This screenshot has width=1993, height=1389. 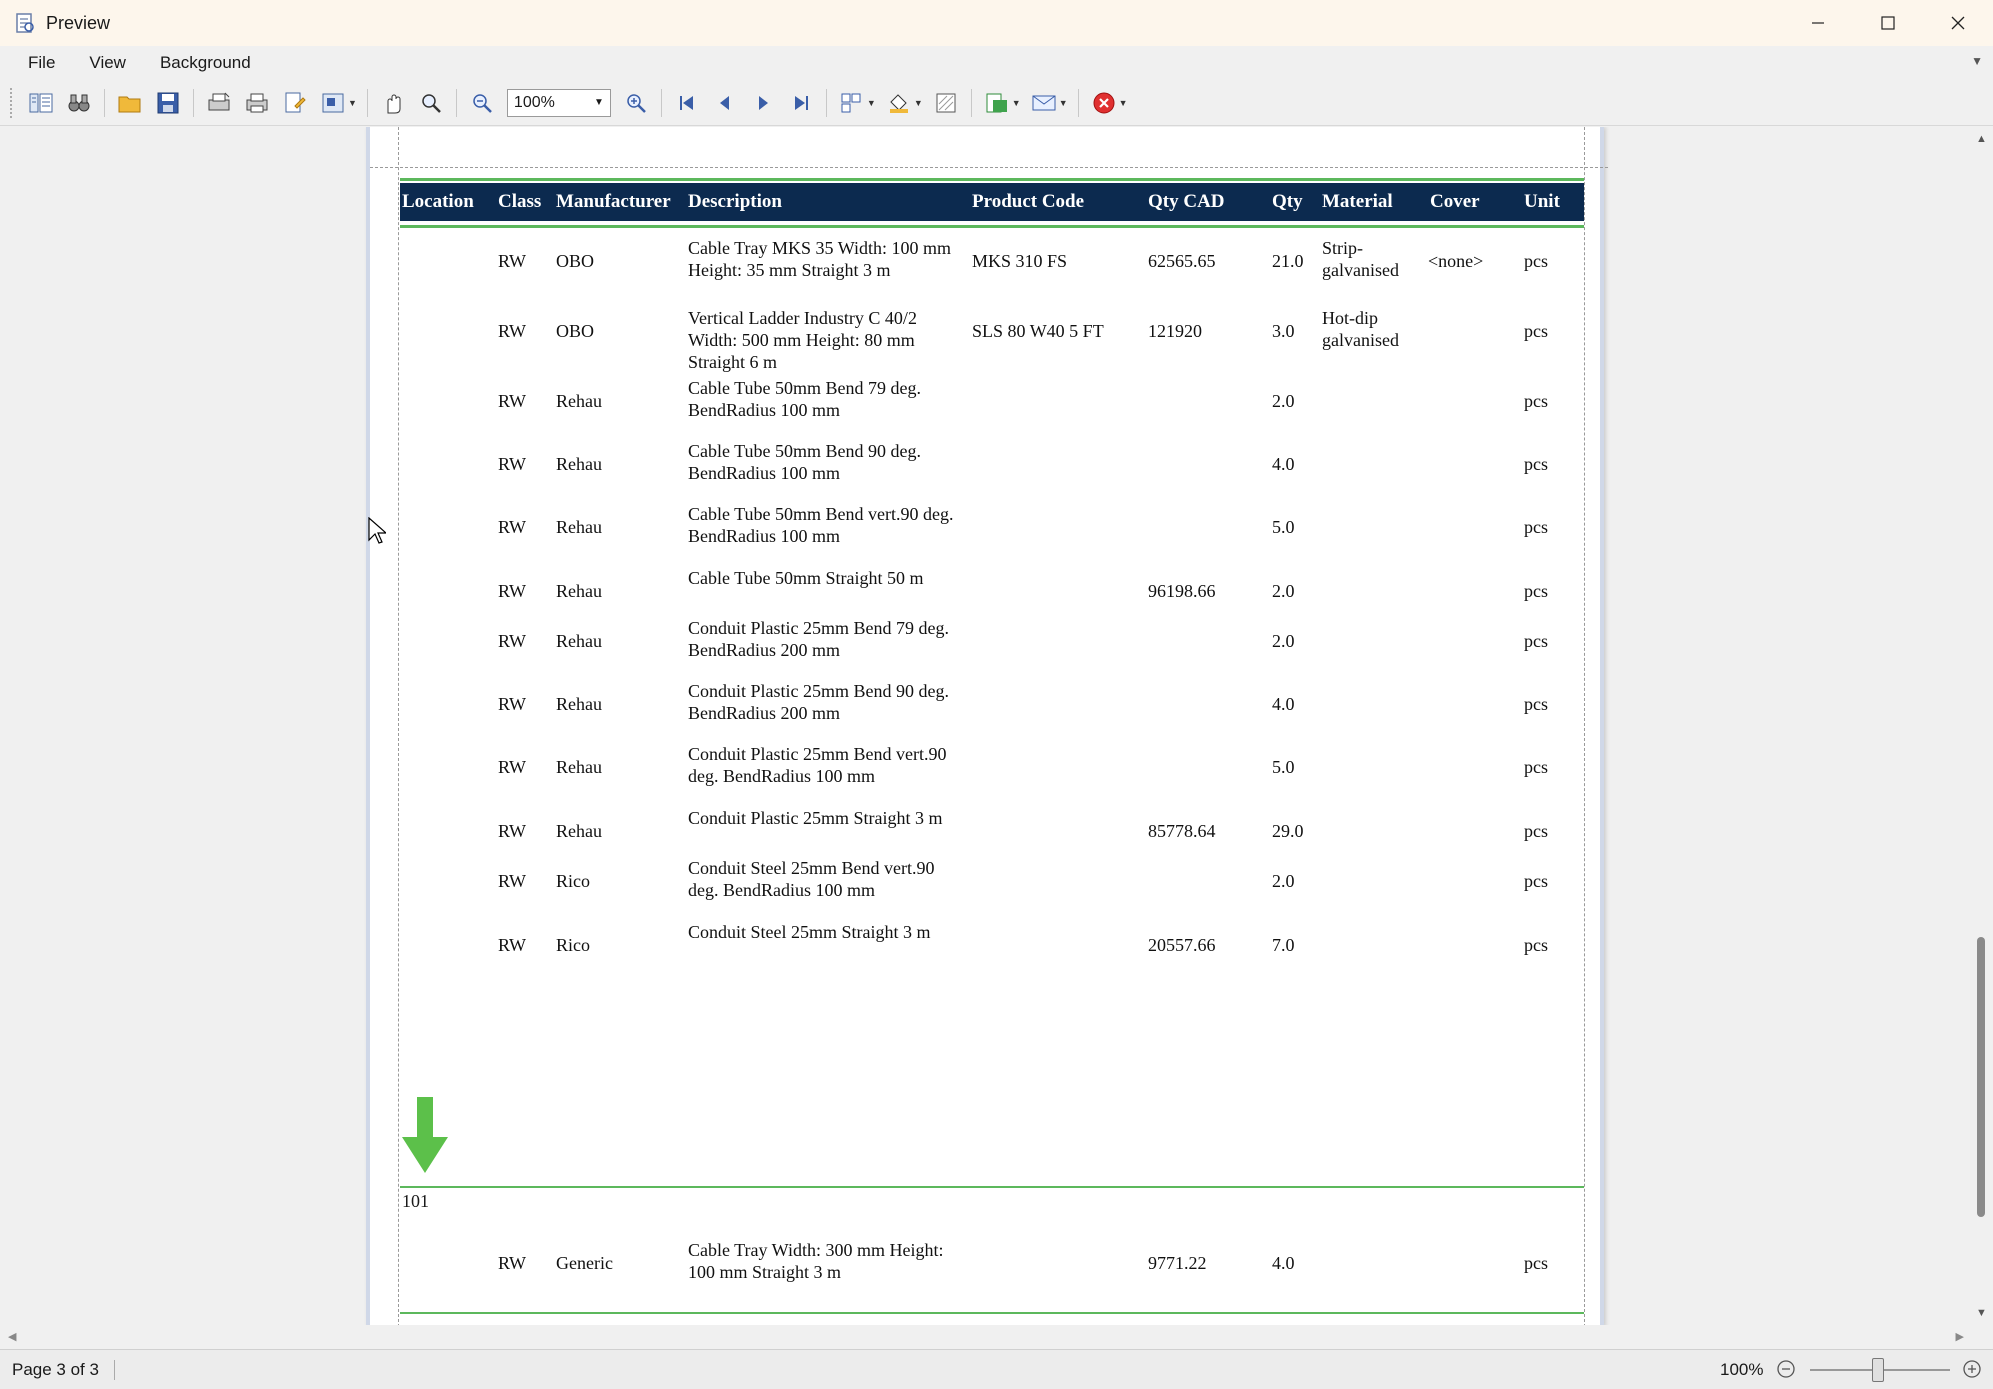 I want to click on send-email-button, so click(x=1044, y=103).